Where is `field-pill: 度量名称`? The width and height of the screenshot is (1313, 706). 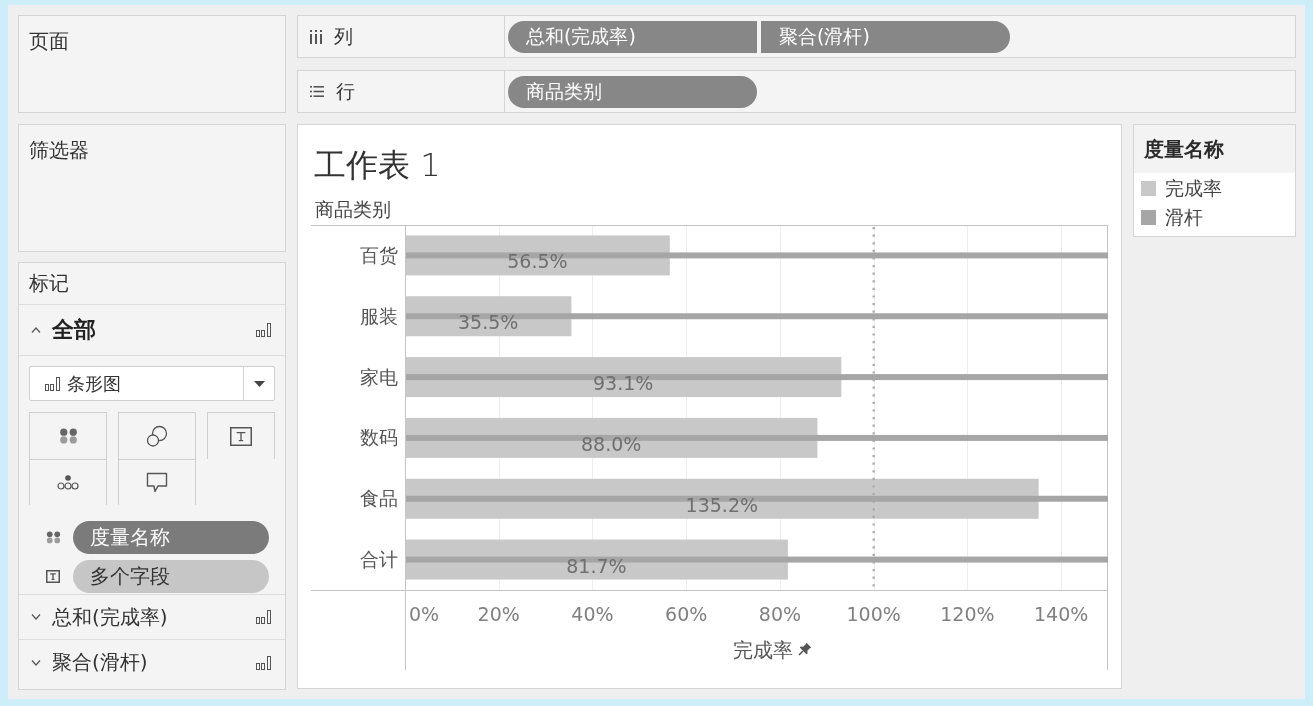 field-pill: 度量名称 is located at coordinates (171, 537).